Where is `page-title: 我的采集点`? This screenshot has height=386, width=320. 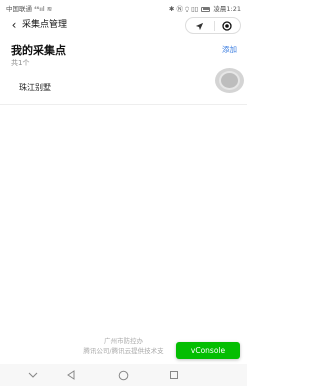 page-title: 我的采集点 is located at coordinates (38, 50).